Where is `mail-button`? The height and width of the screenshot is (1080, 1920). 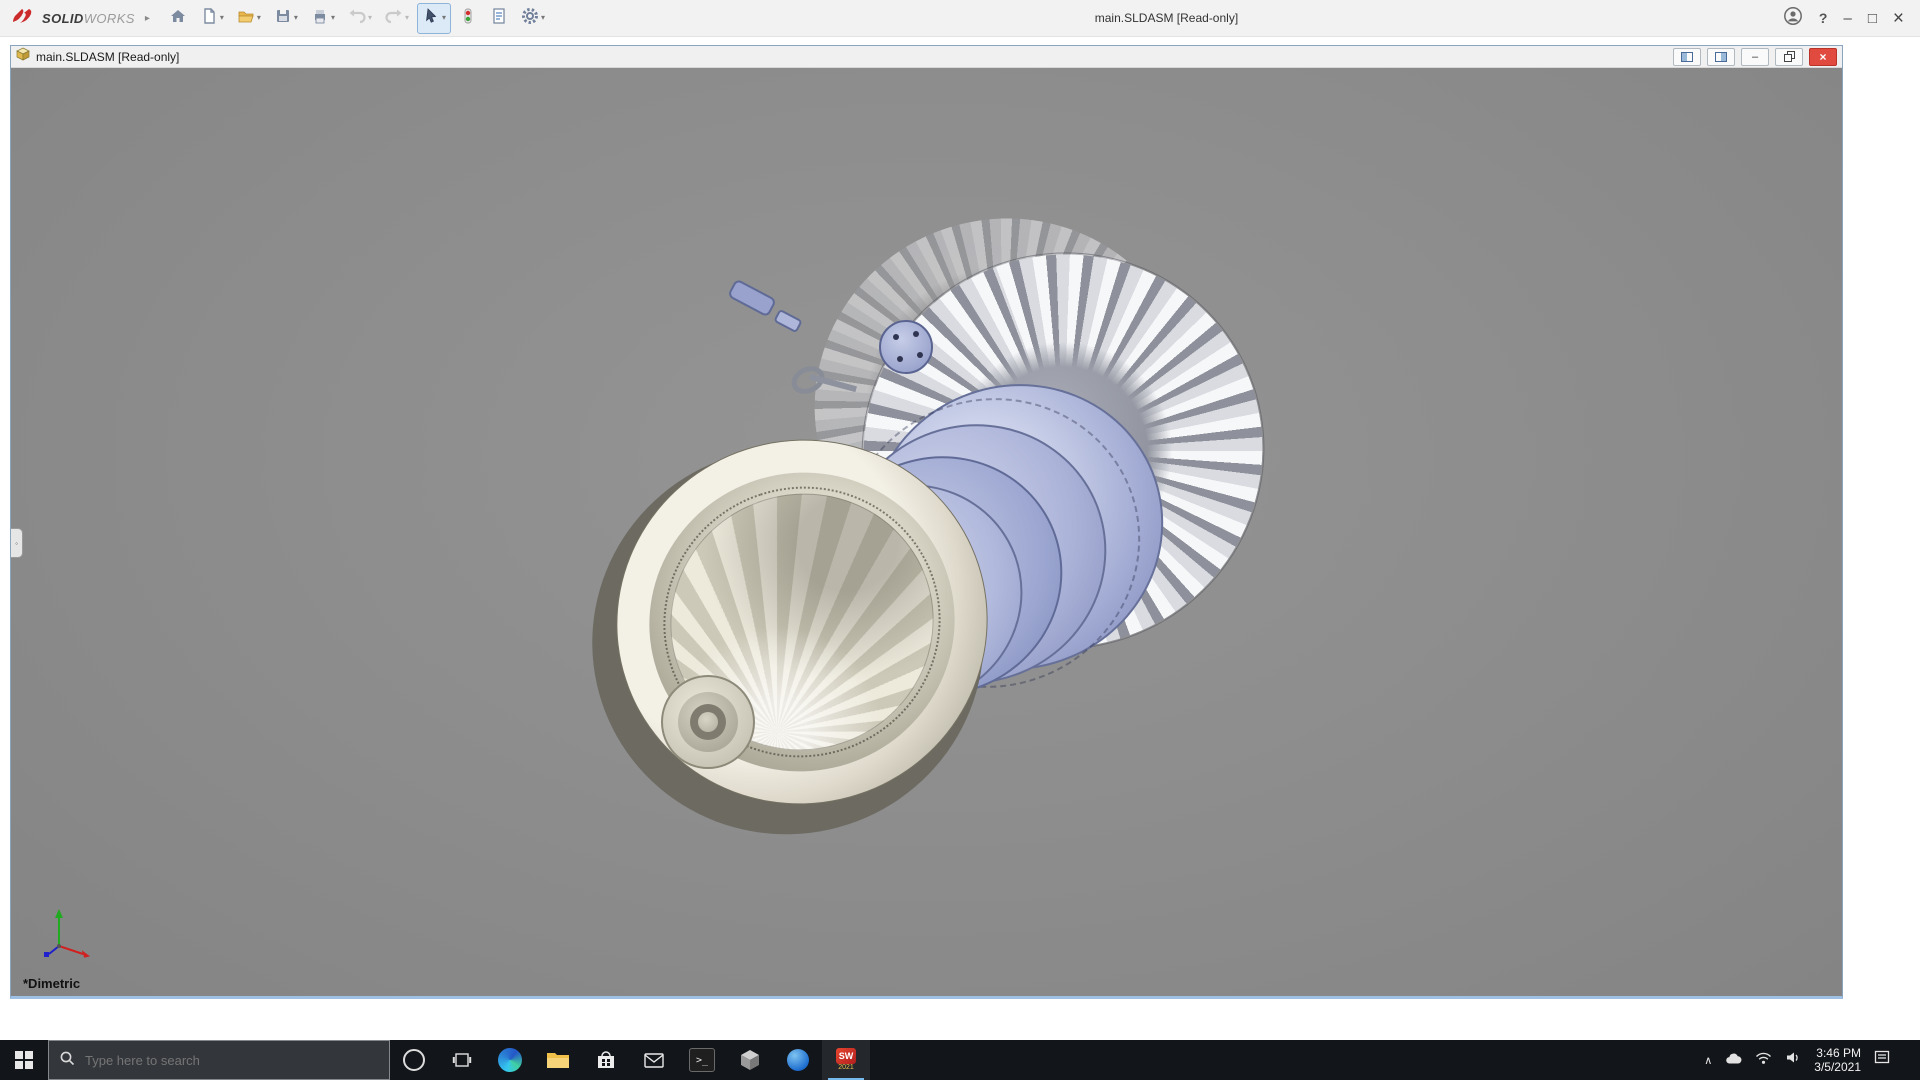
mail-button is located at coordinates (654, 1060).